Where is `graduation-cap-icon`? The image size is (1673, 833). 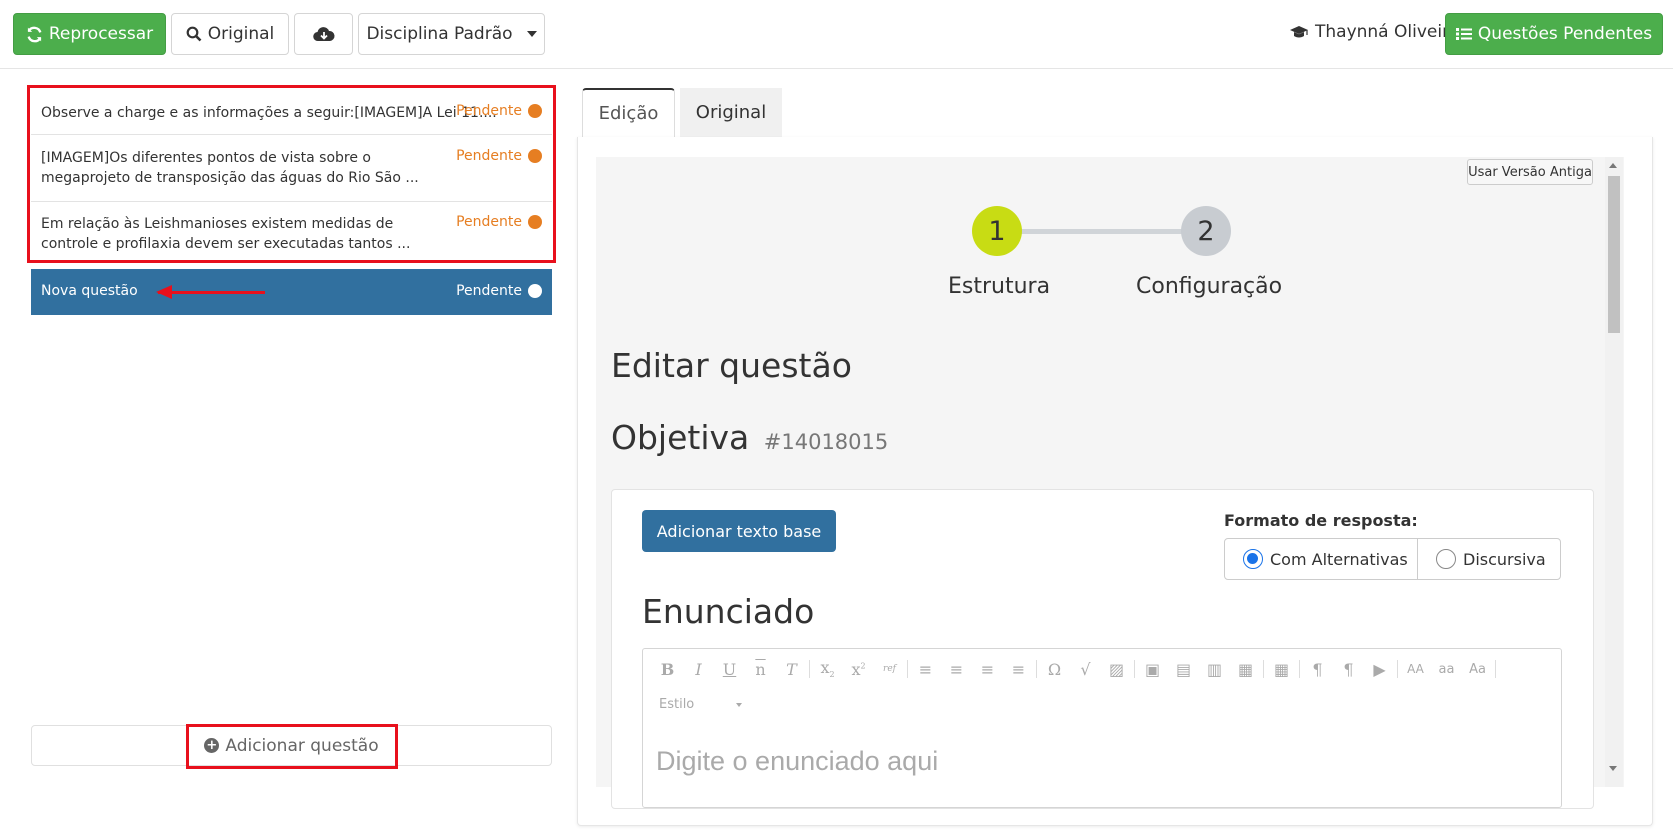
graduation-cap-icon is located at coordinates (1299, 32).